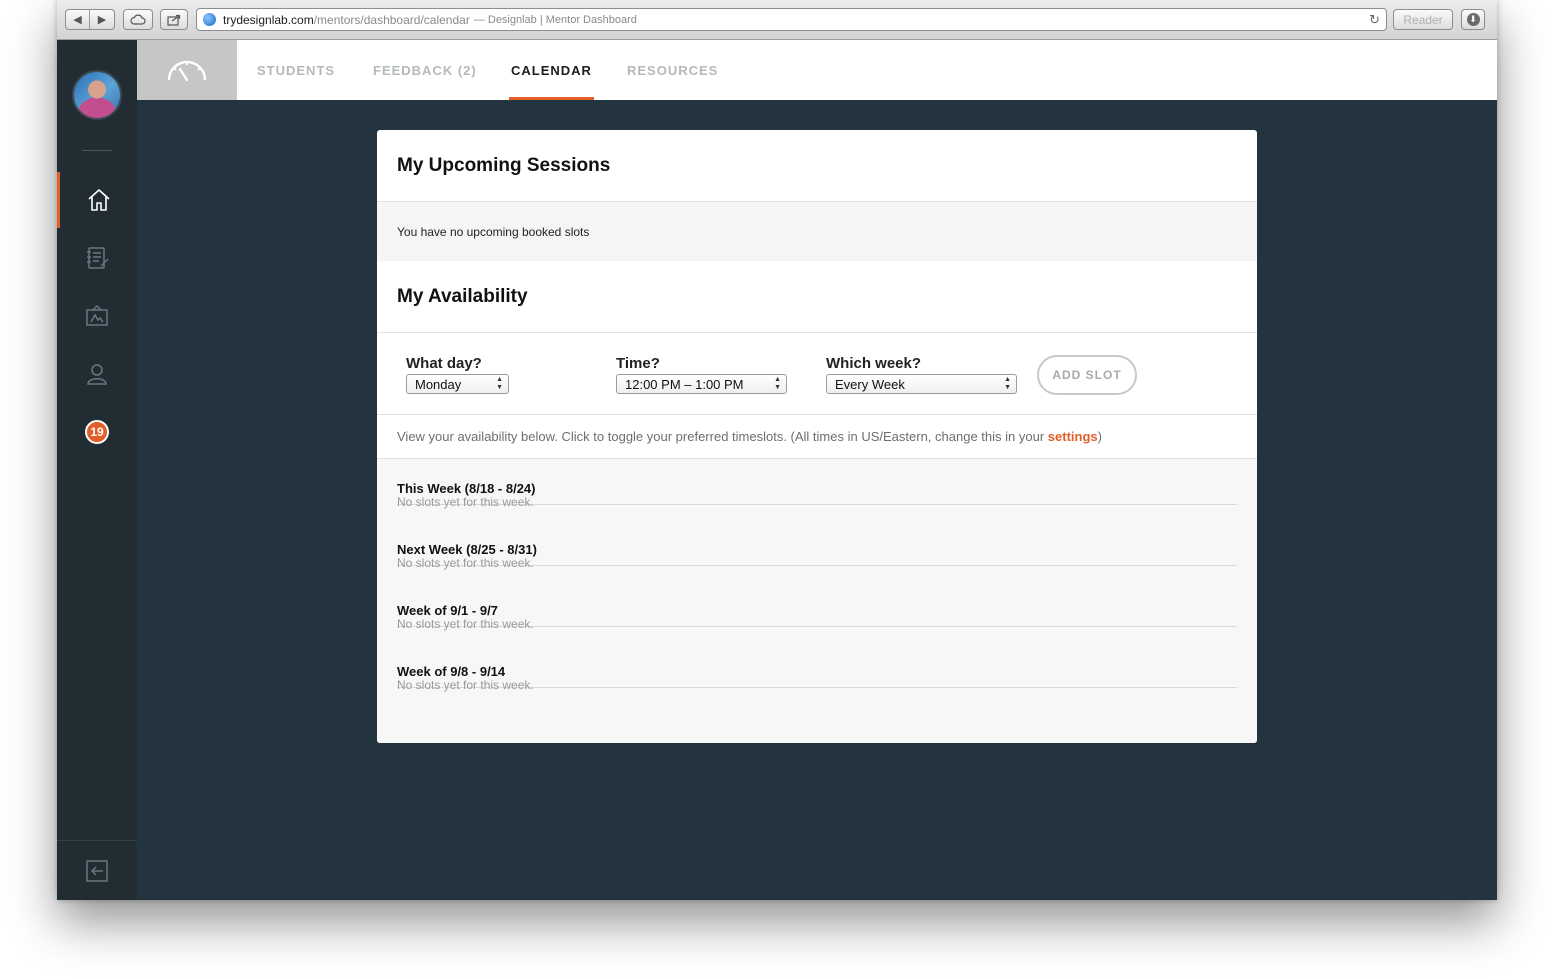 Image resolution: width=1554 pixels, height=979 pixels. Describe the element at coordinates (638, 363) in the screenshot. I see `time-label: Time?` at that location.